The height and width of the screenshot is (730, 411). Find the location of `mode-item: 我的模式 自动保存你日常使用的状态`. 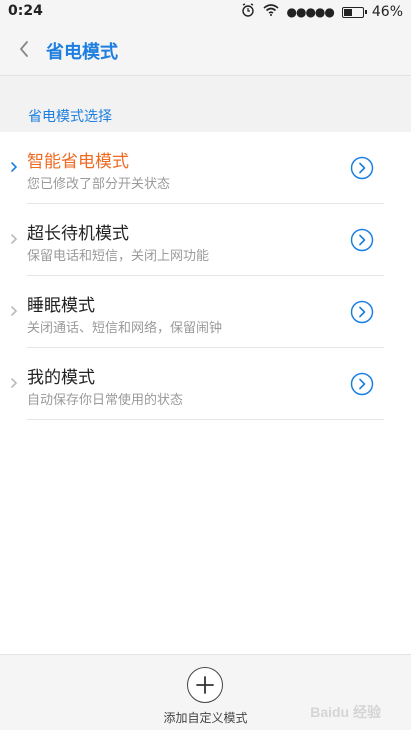

mode-item: 我的模式 自动保存你日常使用的状态 is located at coordinates (205, 384).